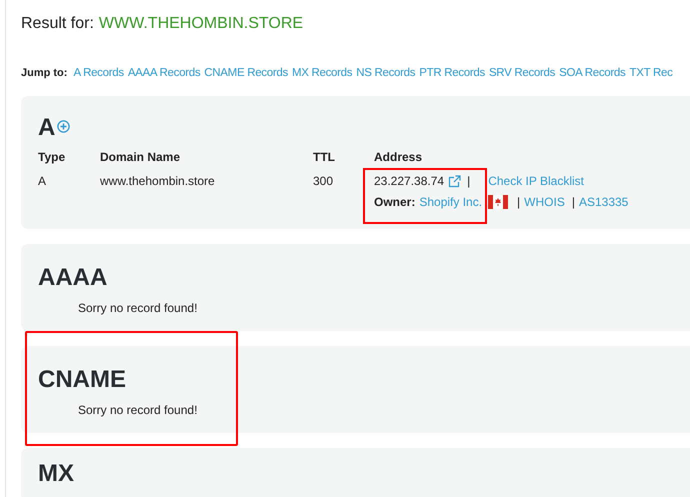  What do you see at coordinates (409, 181) in the screenshot?
I see `ip-address: 23.227.38.74` at bounding box center [409, 181].